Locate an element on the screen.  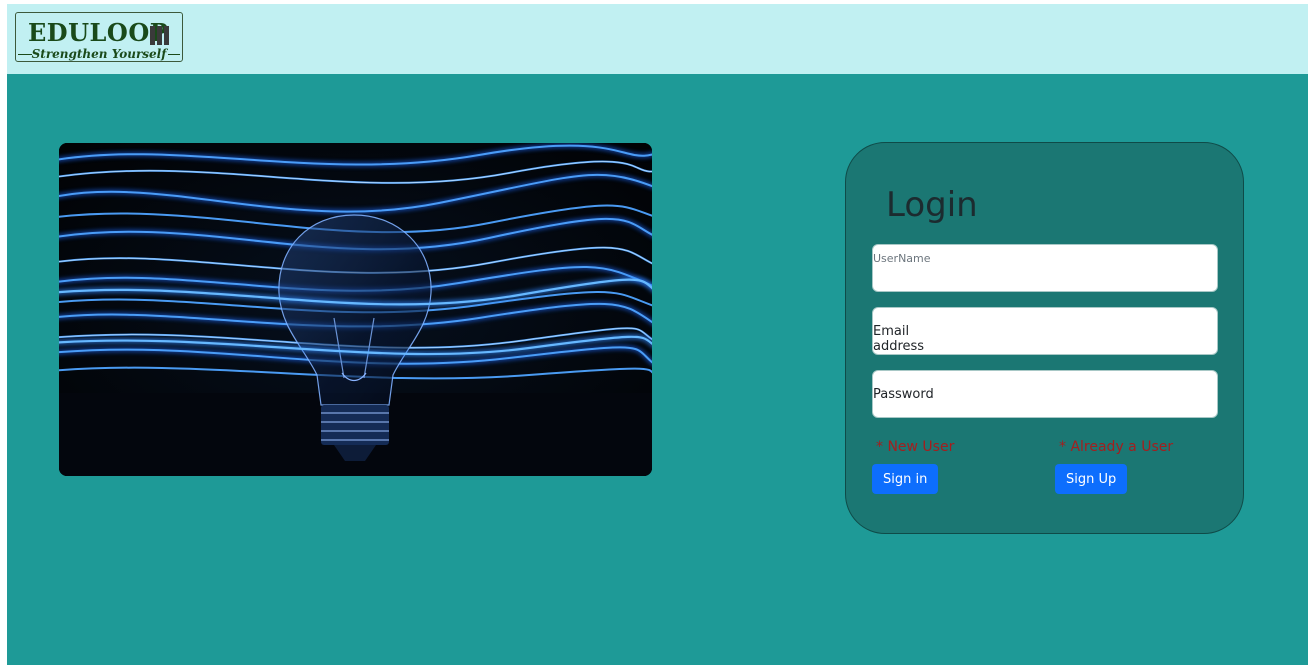
existing-user-note: * Already a User is located at coordinates (1116, 447).